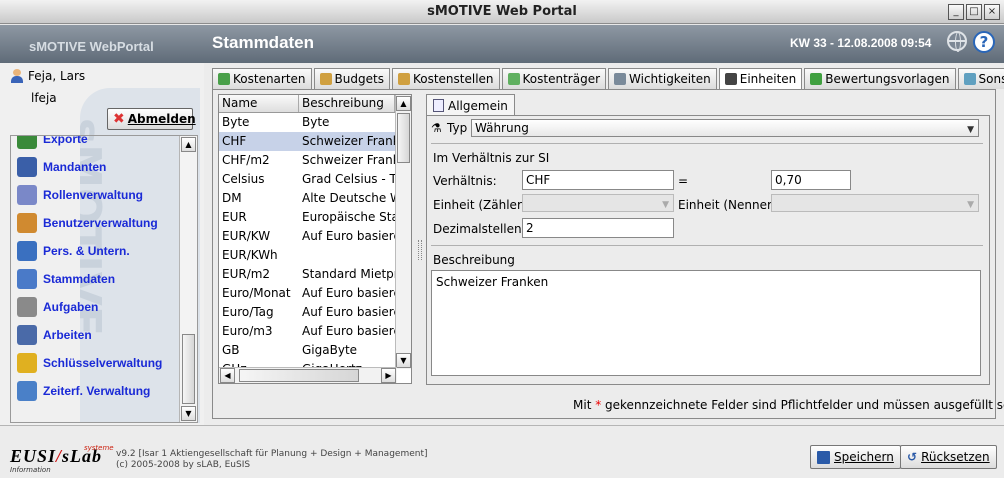  Describe the element at coordinates (465, 181) in the screenshot. I see `ratio-label: Verhältnis:` at that location.